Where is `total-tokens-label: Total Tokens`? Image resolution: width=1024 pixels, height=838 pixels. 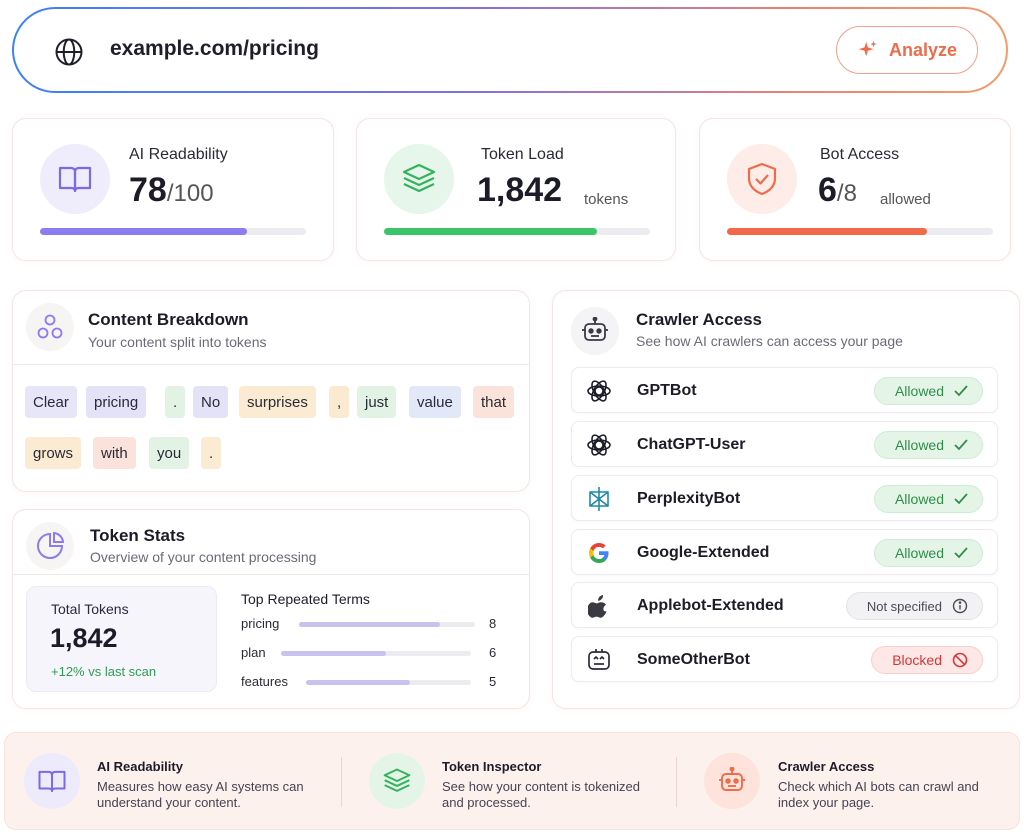 total-tokens-label: Total Tokens is located at coordinates (90, 609).